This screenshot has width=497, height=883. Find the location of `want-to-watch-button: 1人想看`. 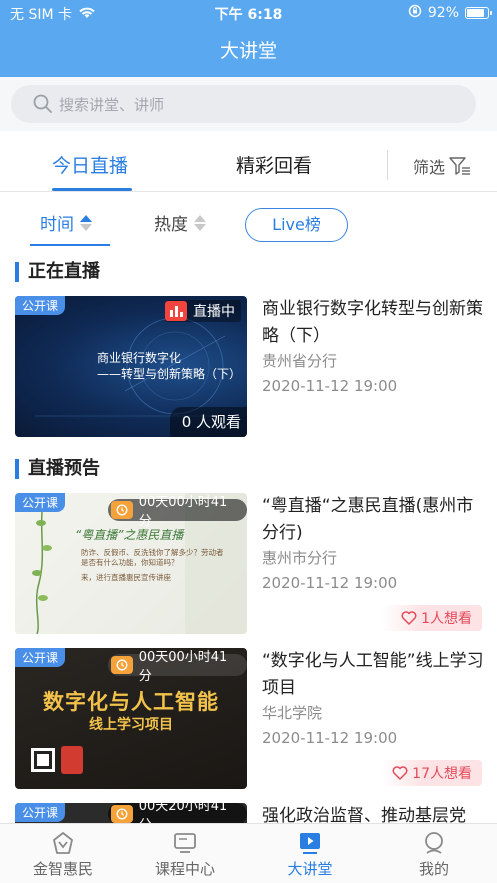

want-to-watch-button: 1人想看 is located at coordinates (432, 618).